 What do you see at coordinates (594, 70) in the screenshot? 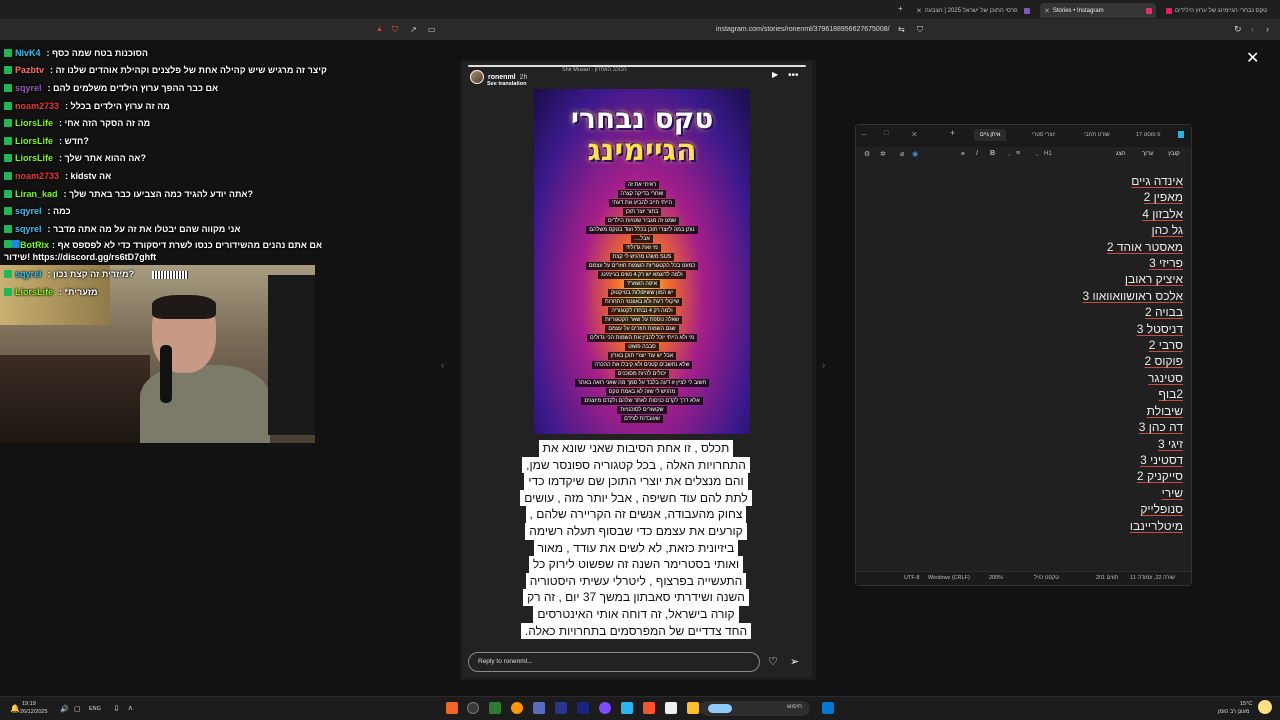
I see `story-music: Shir Musari · הכוכב האחרון` at bounding box center [594, 70].